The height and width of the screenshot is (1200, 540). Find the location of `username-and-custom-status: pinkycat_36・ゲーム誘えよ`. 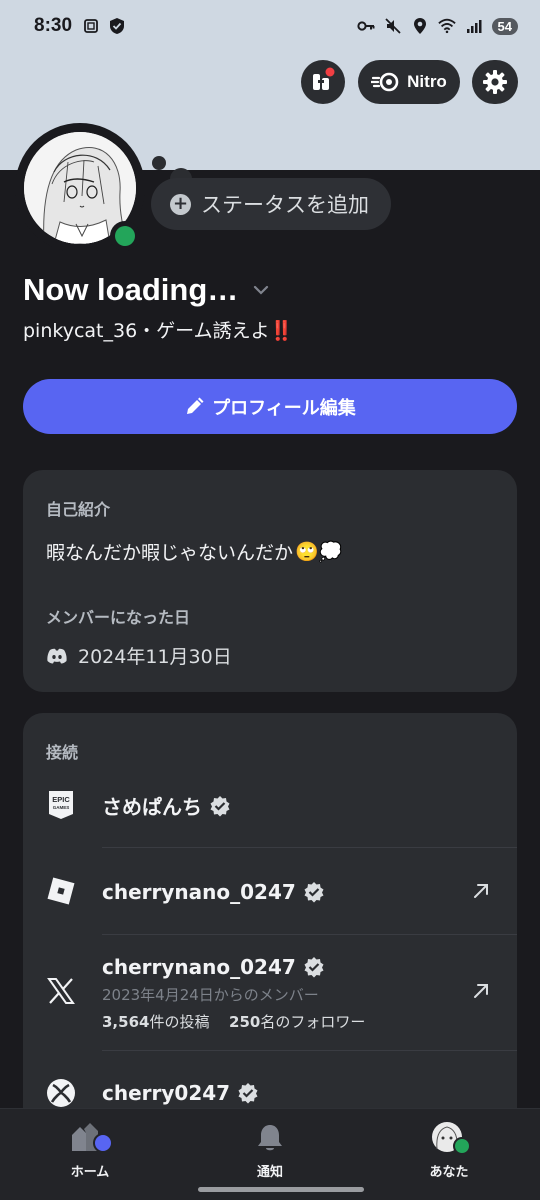

username-and-custom-status: pinkycat_36・ゲーム誘えよ is located at coordinates (146, 331).